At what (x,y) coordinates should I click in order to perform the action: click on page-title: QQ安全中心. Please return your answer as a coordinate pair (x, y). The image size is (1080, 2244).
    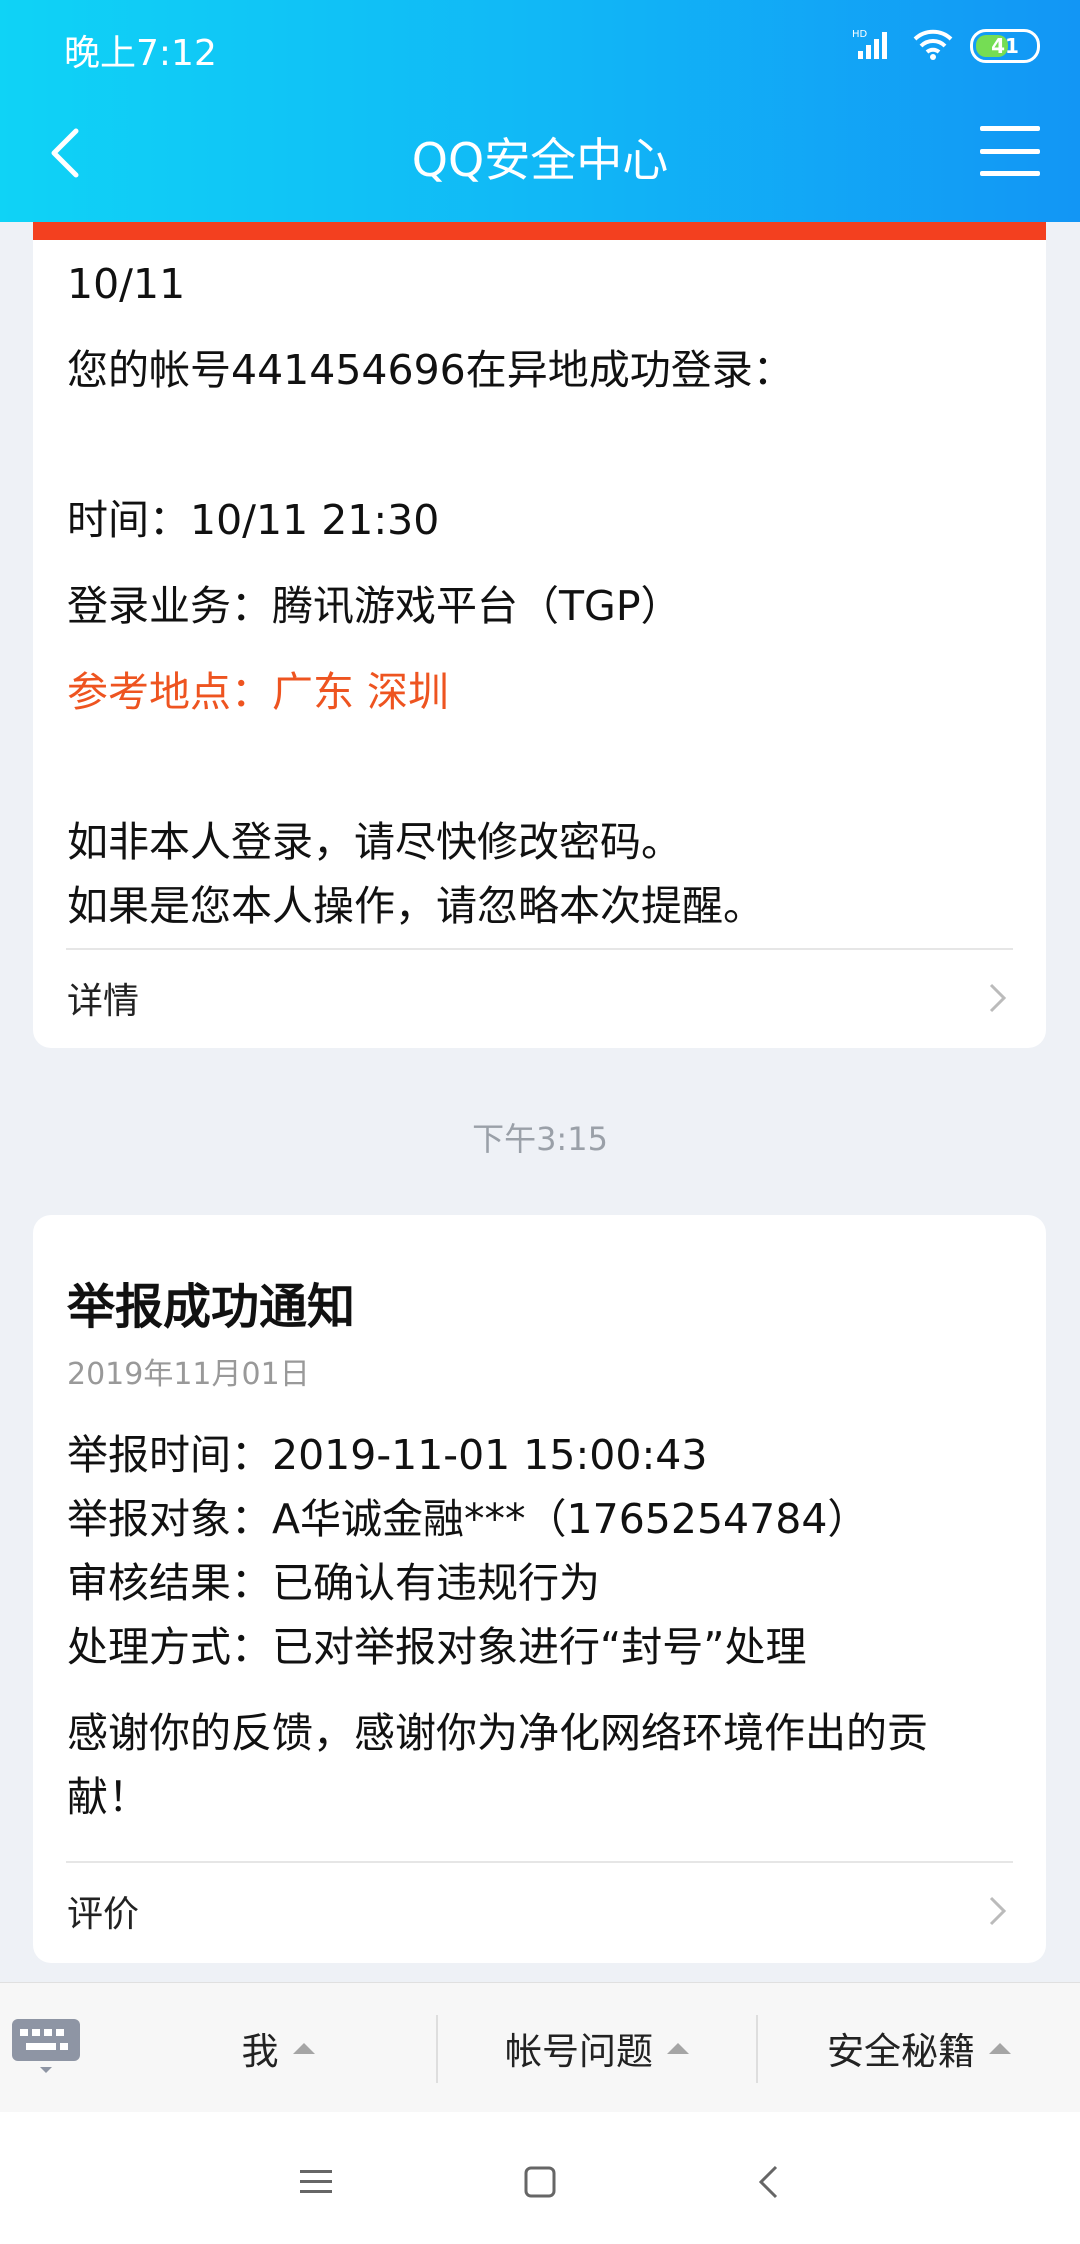
    Looking at the image, I should click on (540, 160).